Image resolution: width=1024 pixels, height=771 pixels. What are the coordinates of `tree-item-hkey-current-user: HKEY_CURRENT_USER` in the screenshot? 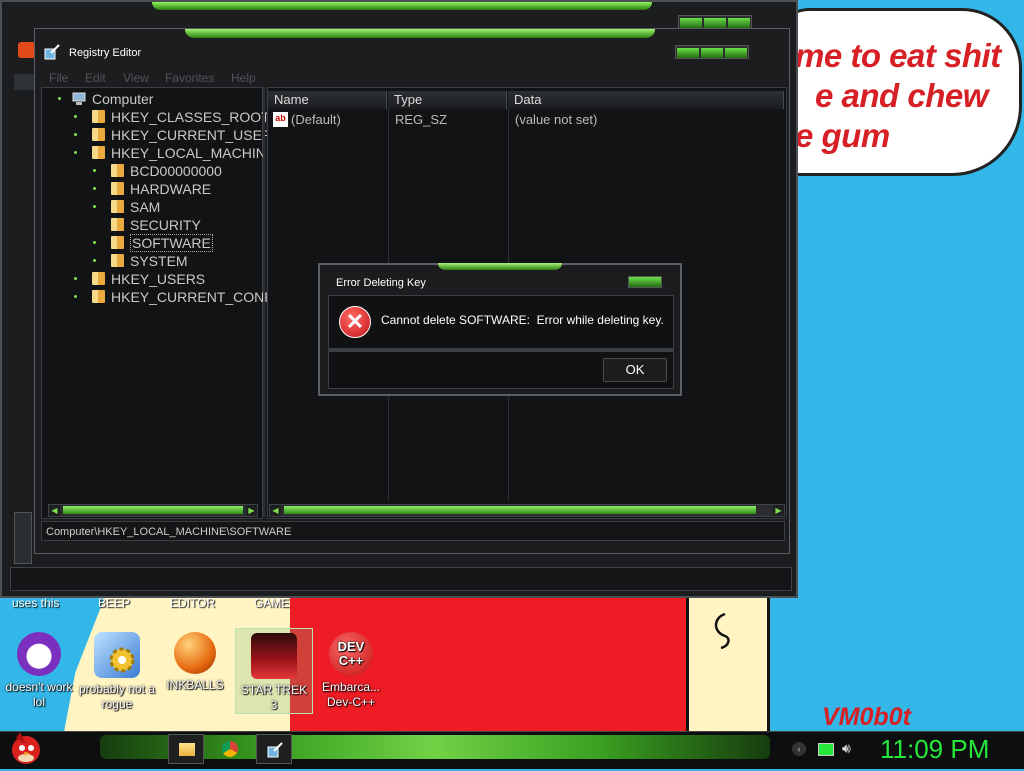 It's located at (173, 135).